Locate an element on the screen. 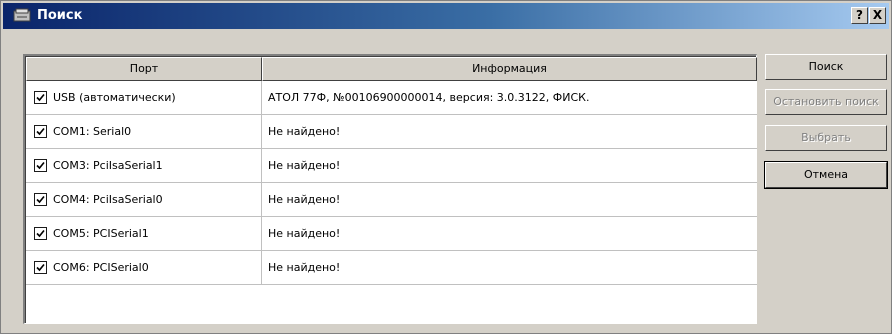 The width and height of the screenshot is (894, 336). port-label: COM4: PciIsaSerial0 is located at coordinates (108, 199).